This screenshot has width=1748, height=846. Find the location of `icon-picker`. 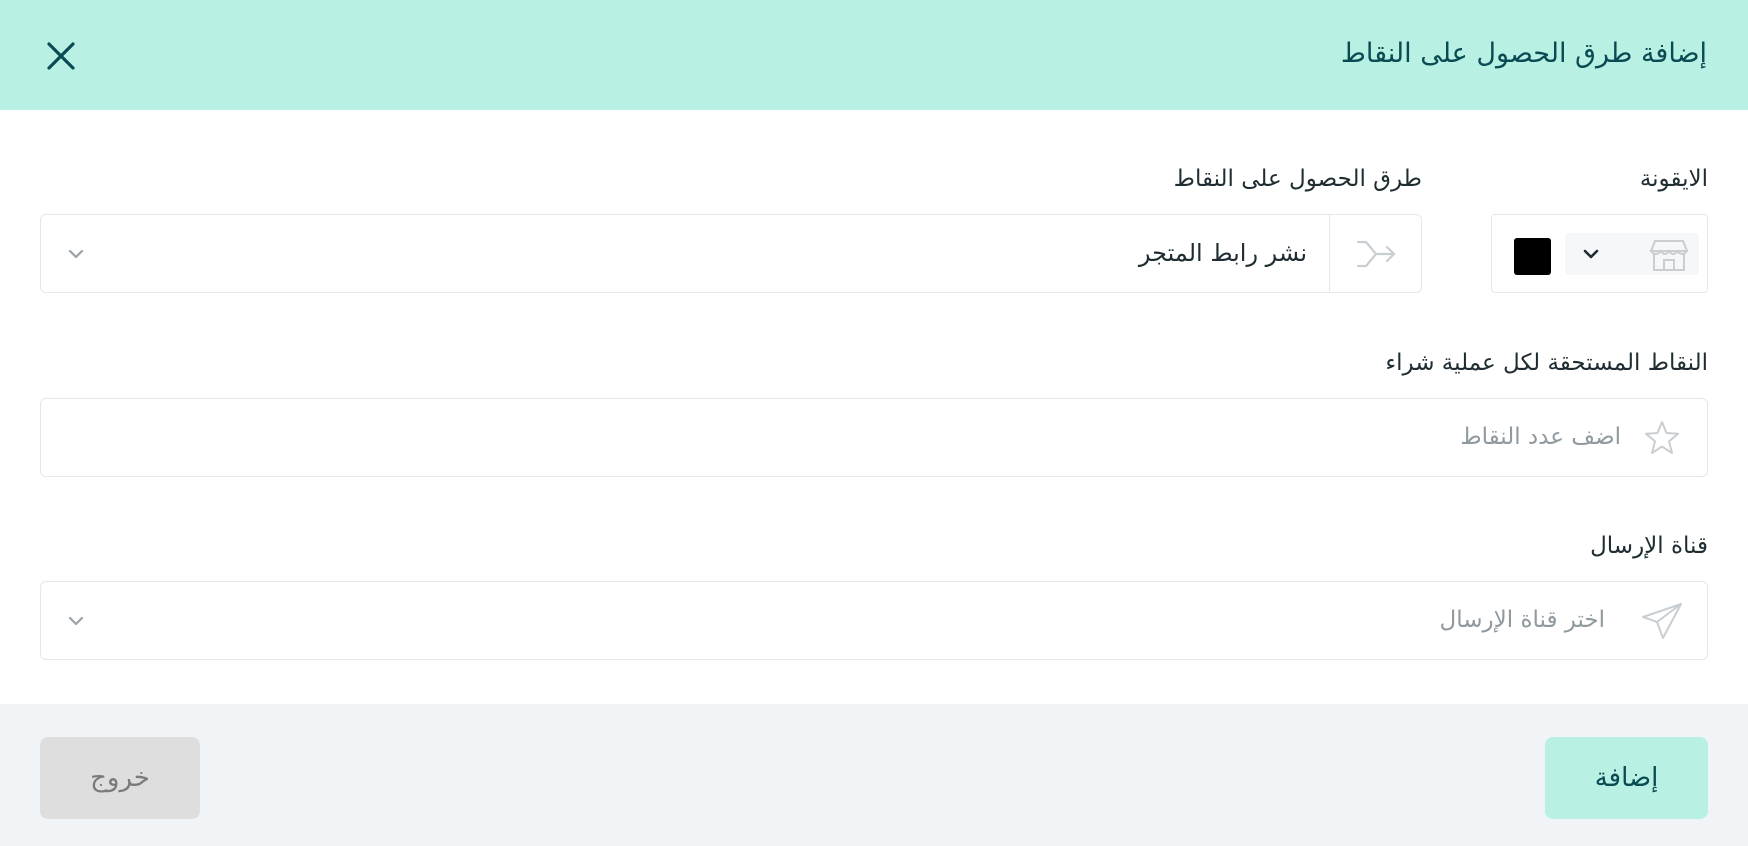

icon-picker is located at coordinates (1599, 253).